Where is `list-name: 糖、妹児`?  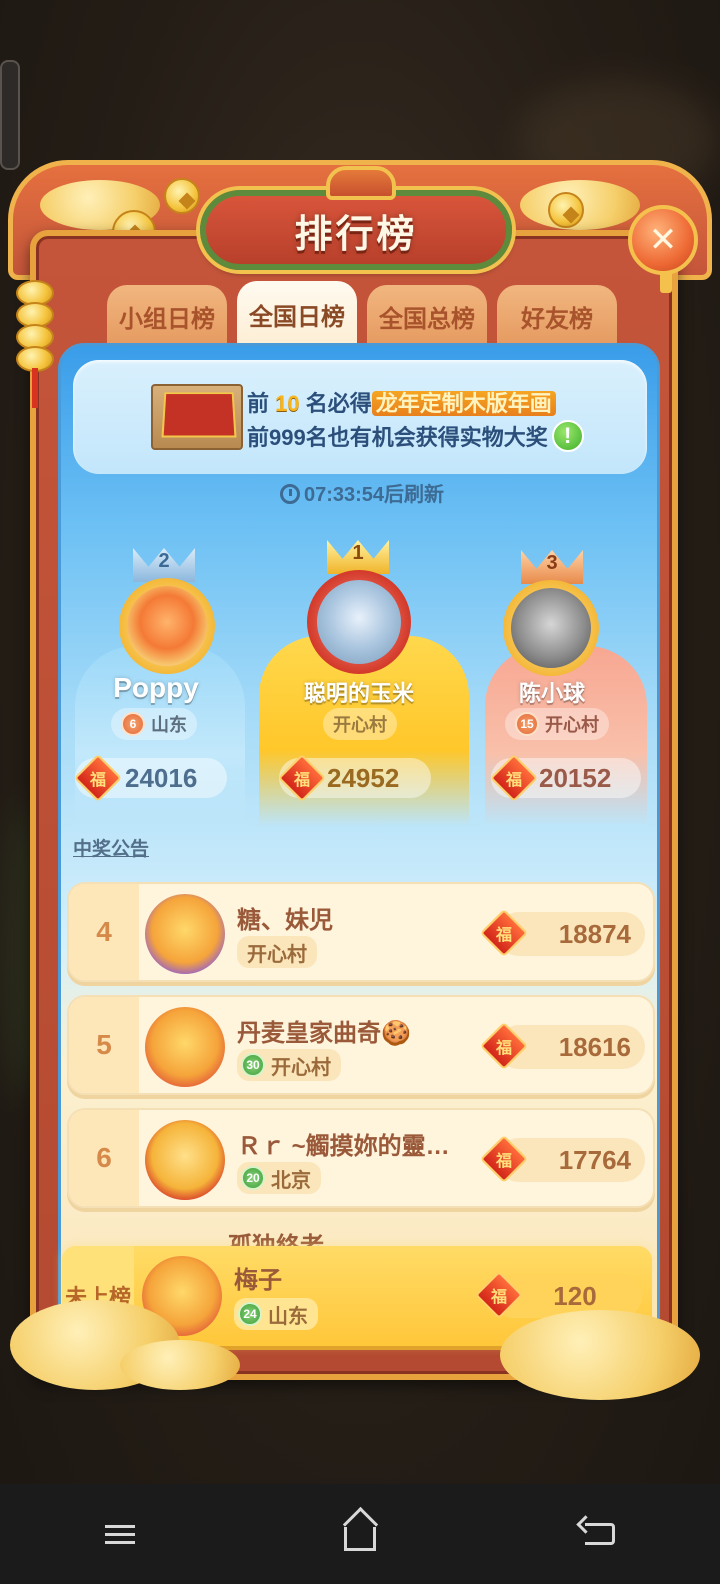 list-name: 糖、妹児 is located at coordinates (285, 920).